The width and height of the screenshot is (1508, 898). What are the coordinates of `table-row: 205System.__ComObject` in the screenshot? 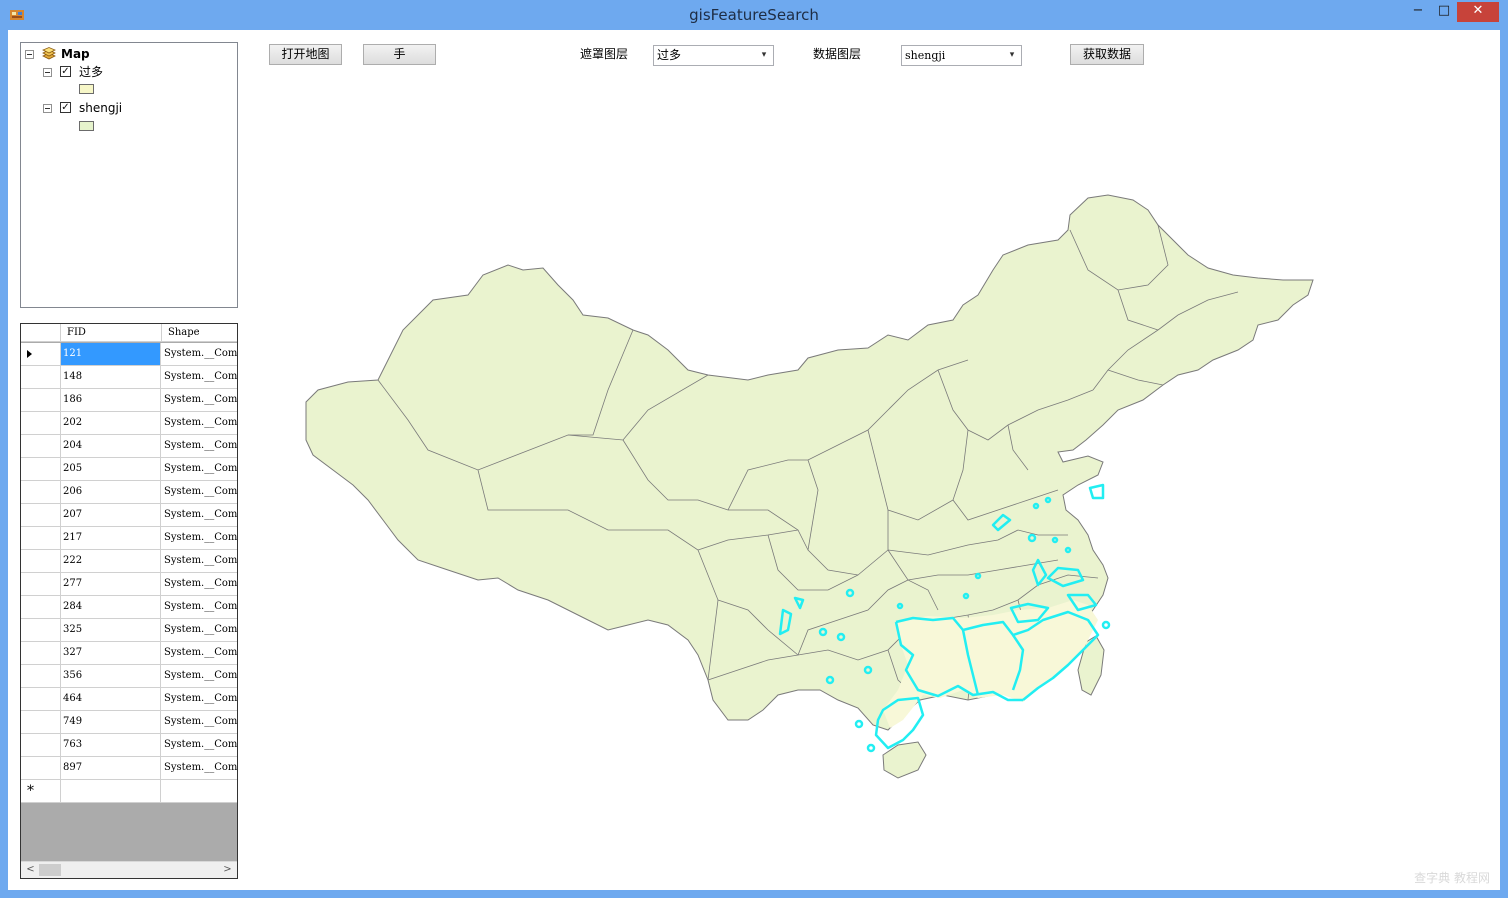 It's located at (129, 469).